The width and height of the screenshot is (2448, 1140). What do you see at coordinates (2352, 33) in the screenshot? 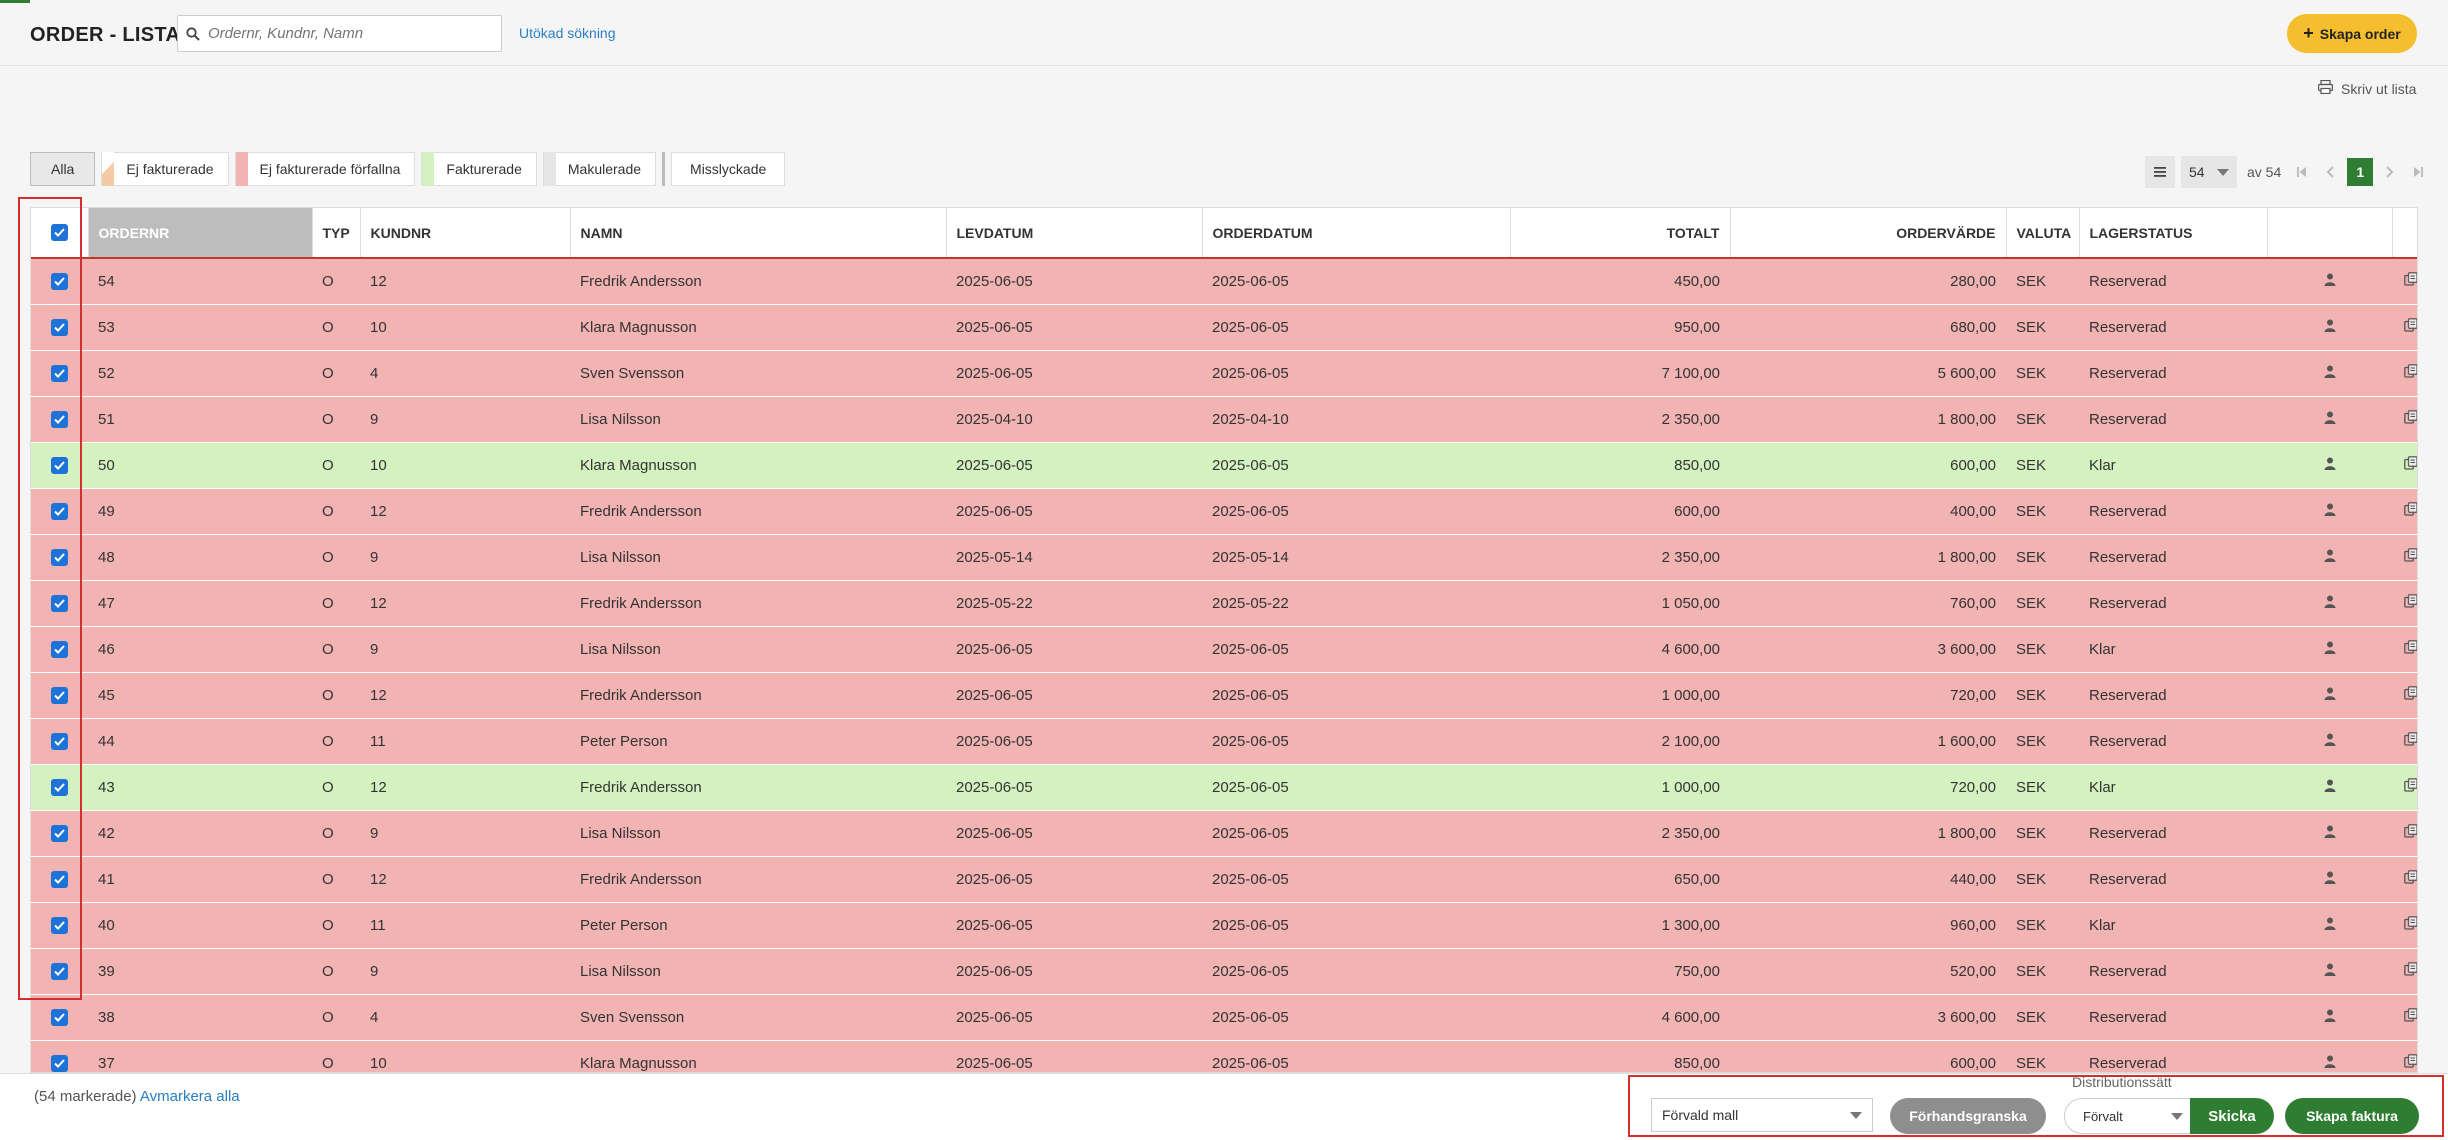
I see `create-order-button: + Skapa order` at bounding box center [2352, 33].